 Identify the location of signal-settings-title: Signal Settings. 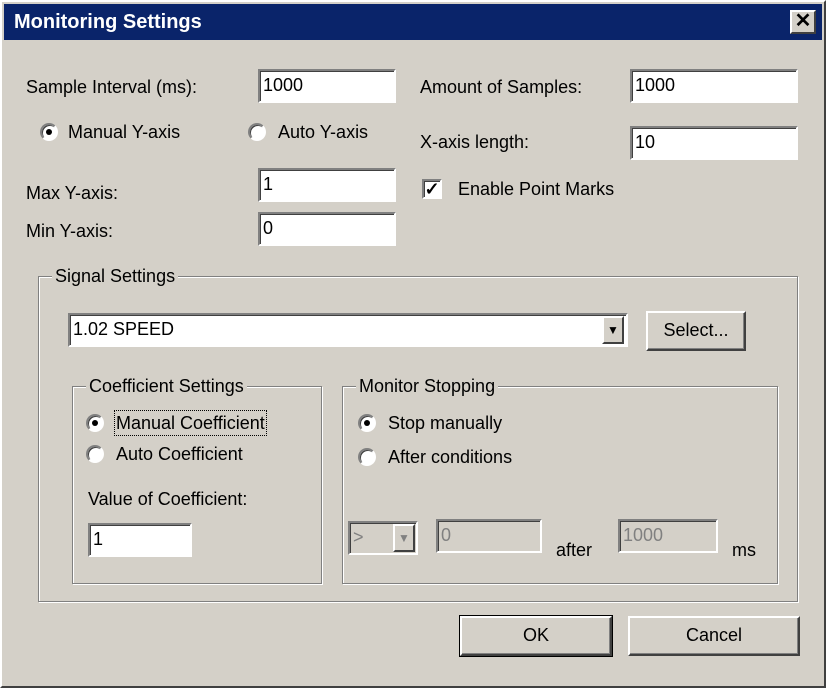
(115, 276).